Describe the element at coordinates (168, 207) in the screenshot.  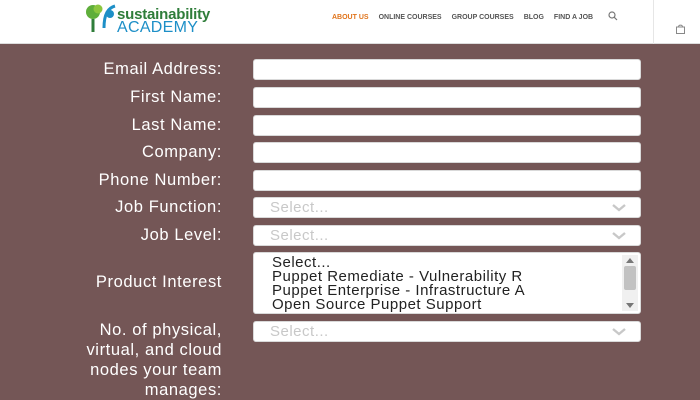
I see `job-function-label: Job Function:` at that location.